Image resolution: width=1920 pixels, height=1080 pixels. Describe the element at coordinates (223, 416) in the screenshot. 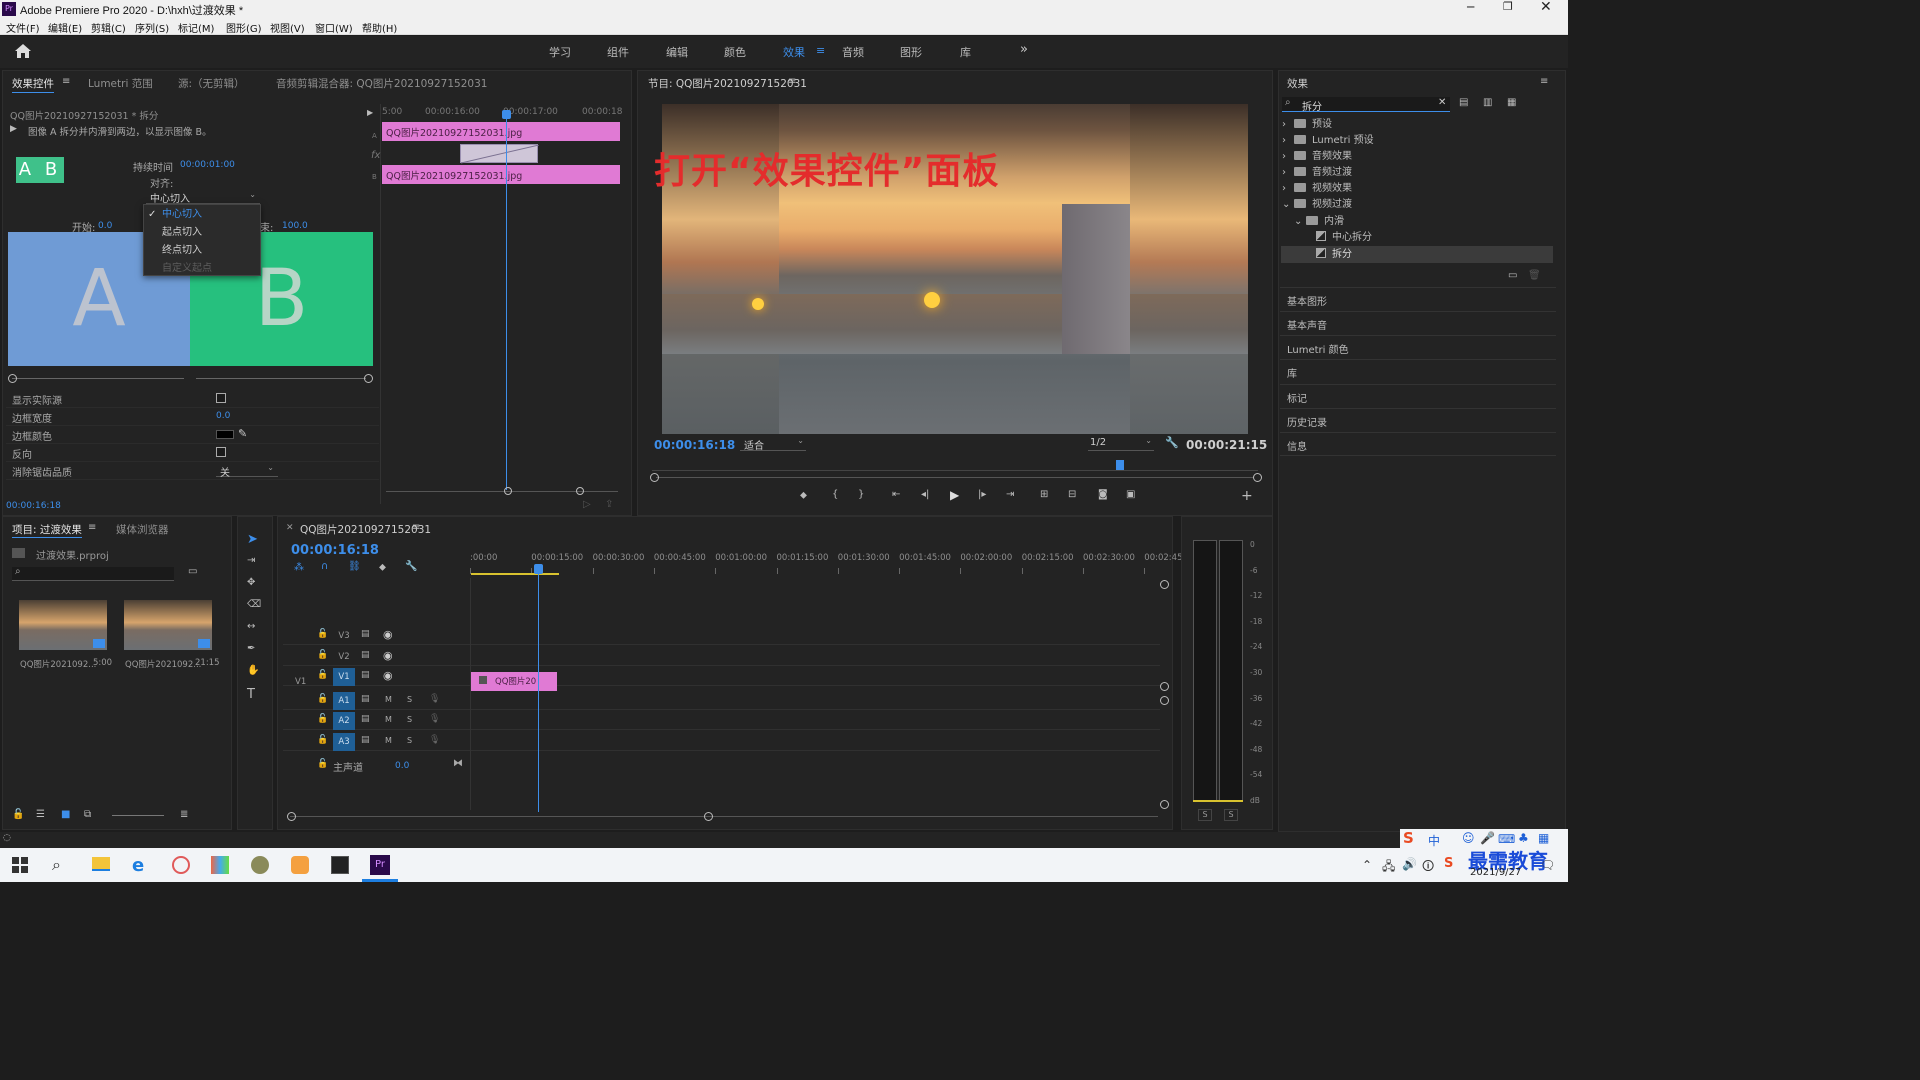

I see `border-width-value: 0.0` at that location.